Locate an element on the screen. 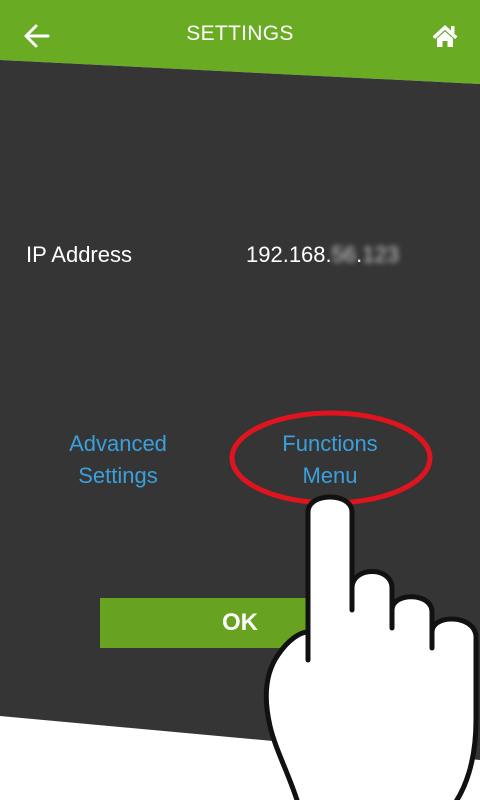 The image size is (480, 800). ip-address-label: IP Address is located at coordinates (79, 254).